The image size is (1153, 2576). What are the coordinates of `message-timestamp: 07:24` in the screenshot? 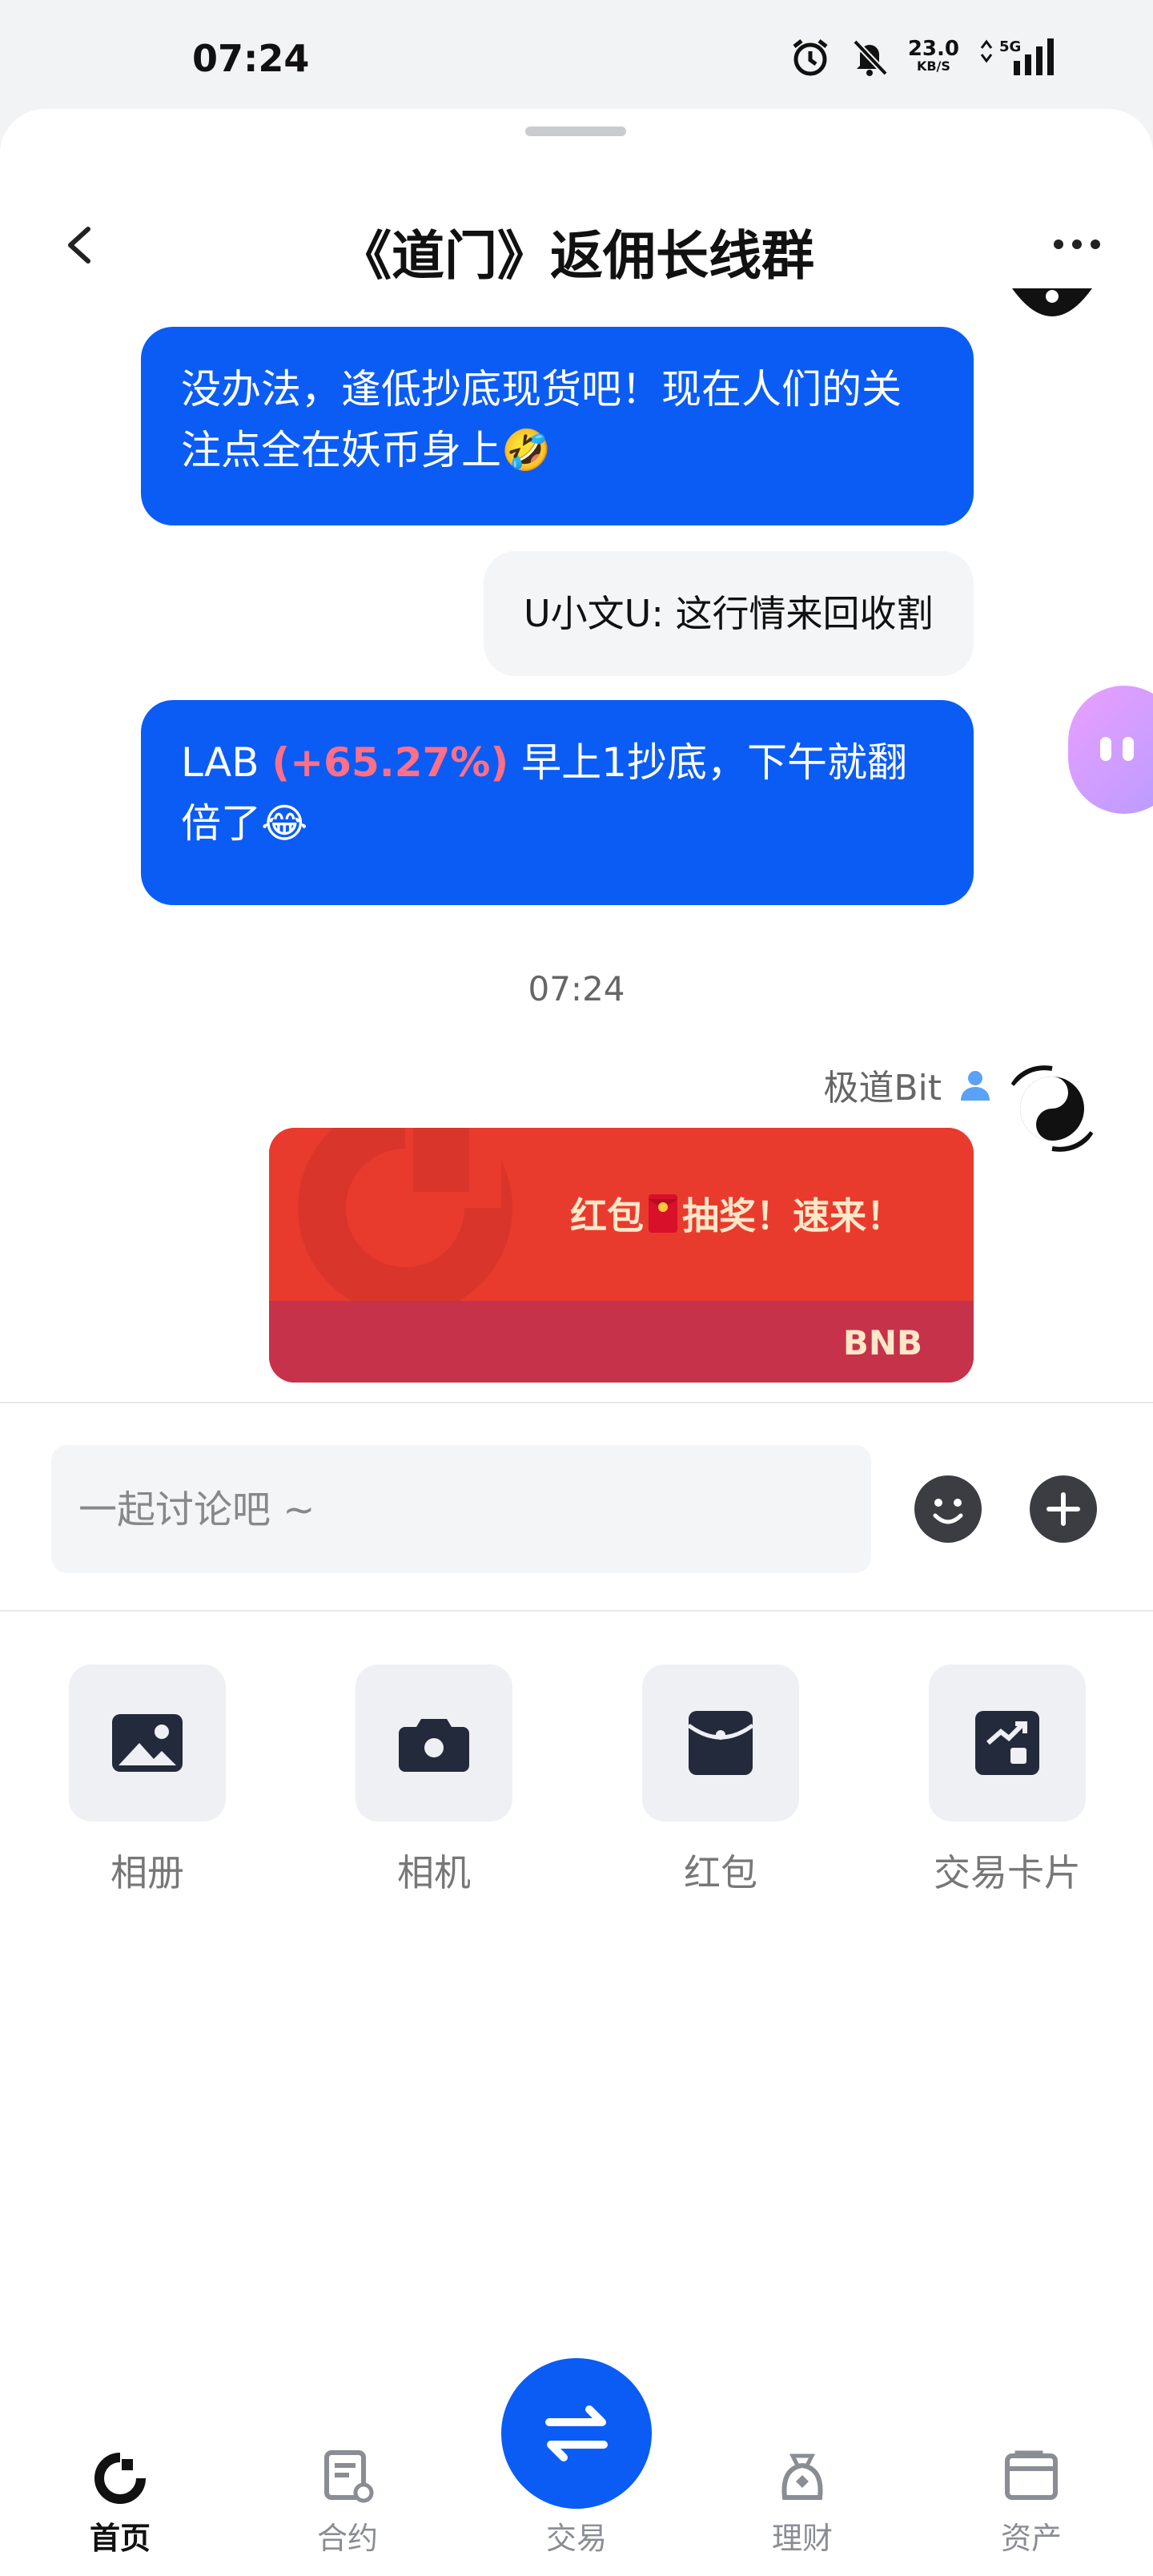 It's located at (576, 988).